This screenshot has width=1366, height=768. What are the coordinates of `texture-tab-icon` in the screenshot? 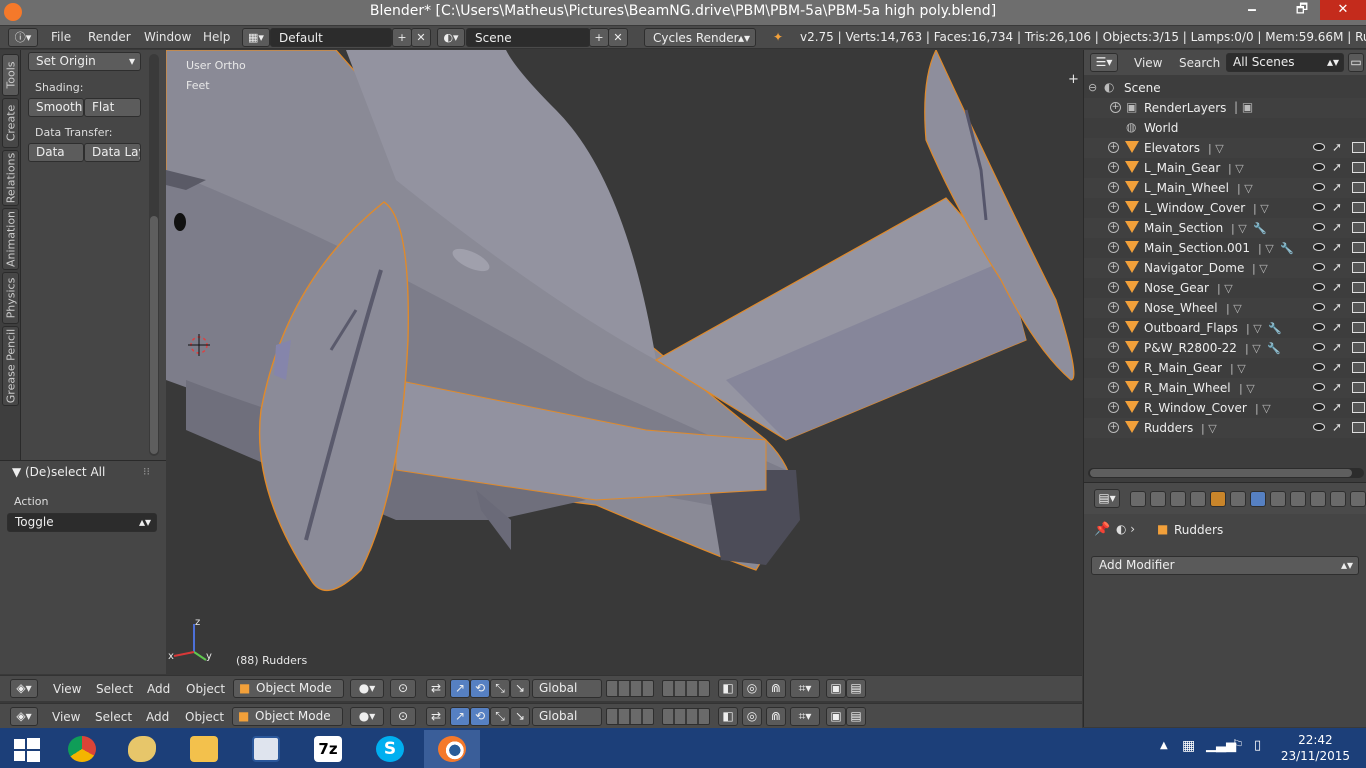 It's located at (1318, 499).